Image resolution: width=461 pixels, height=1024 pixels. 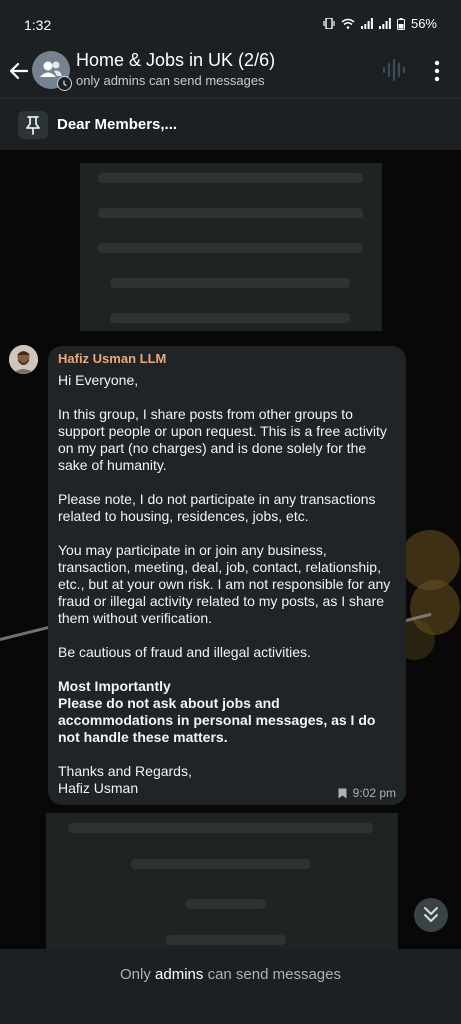 What do you see at coordinates (23, 359) in the screenshot?
I see `sender-avatar` at bounding box center [23, 359].